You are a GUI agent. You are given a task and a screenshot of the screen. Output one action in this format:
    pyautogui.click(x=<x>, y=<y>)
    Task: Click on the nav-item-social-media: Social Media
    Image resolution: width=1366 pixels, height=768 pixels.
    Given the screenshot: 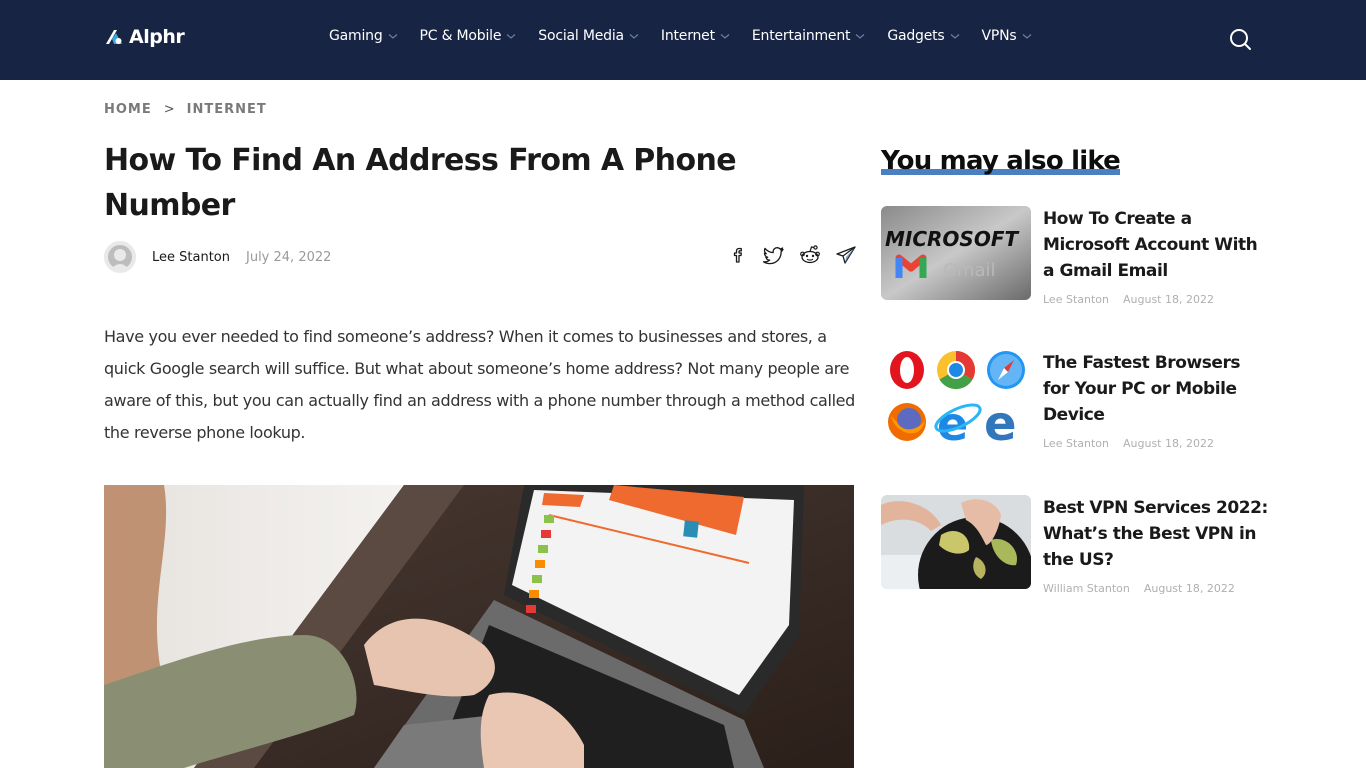 What is the action you would take?
    pyautogui.click(x=588, y=36)
    